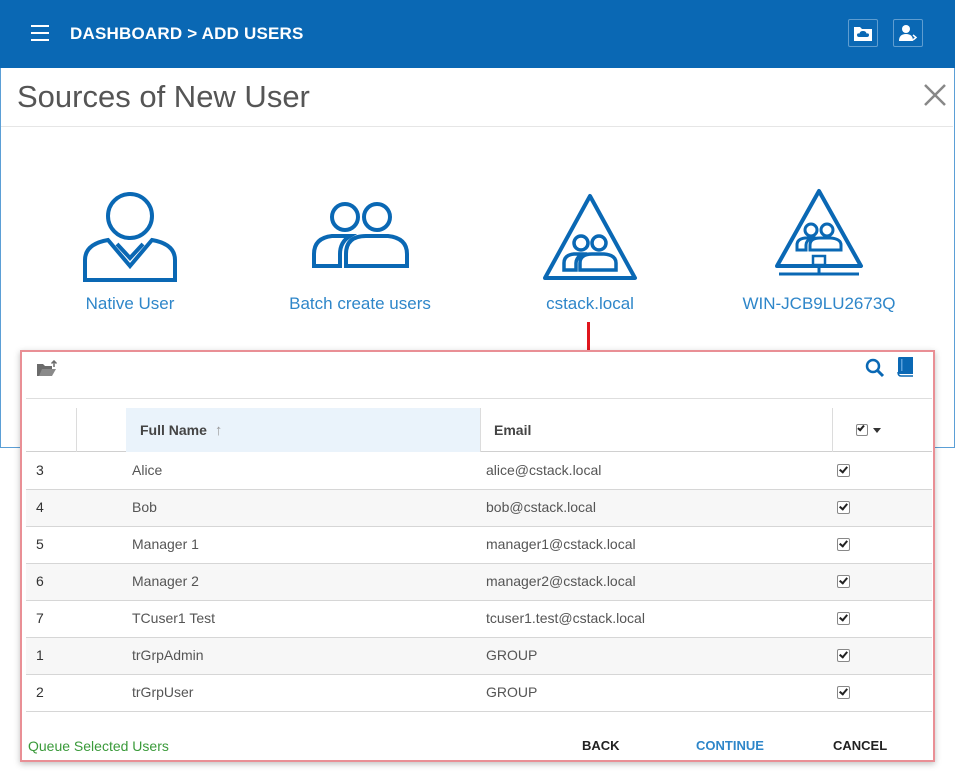 The image size is (955, 777). Describe the element at coordinates (98, 746) in the screenshot. I see `status-text: Queue Selected Users` at that location.